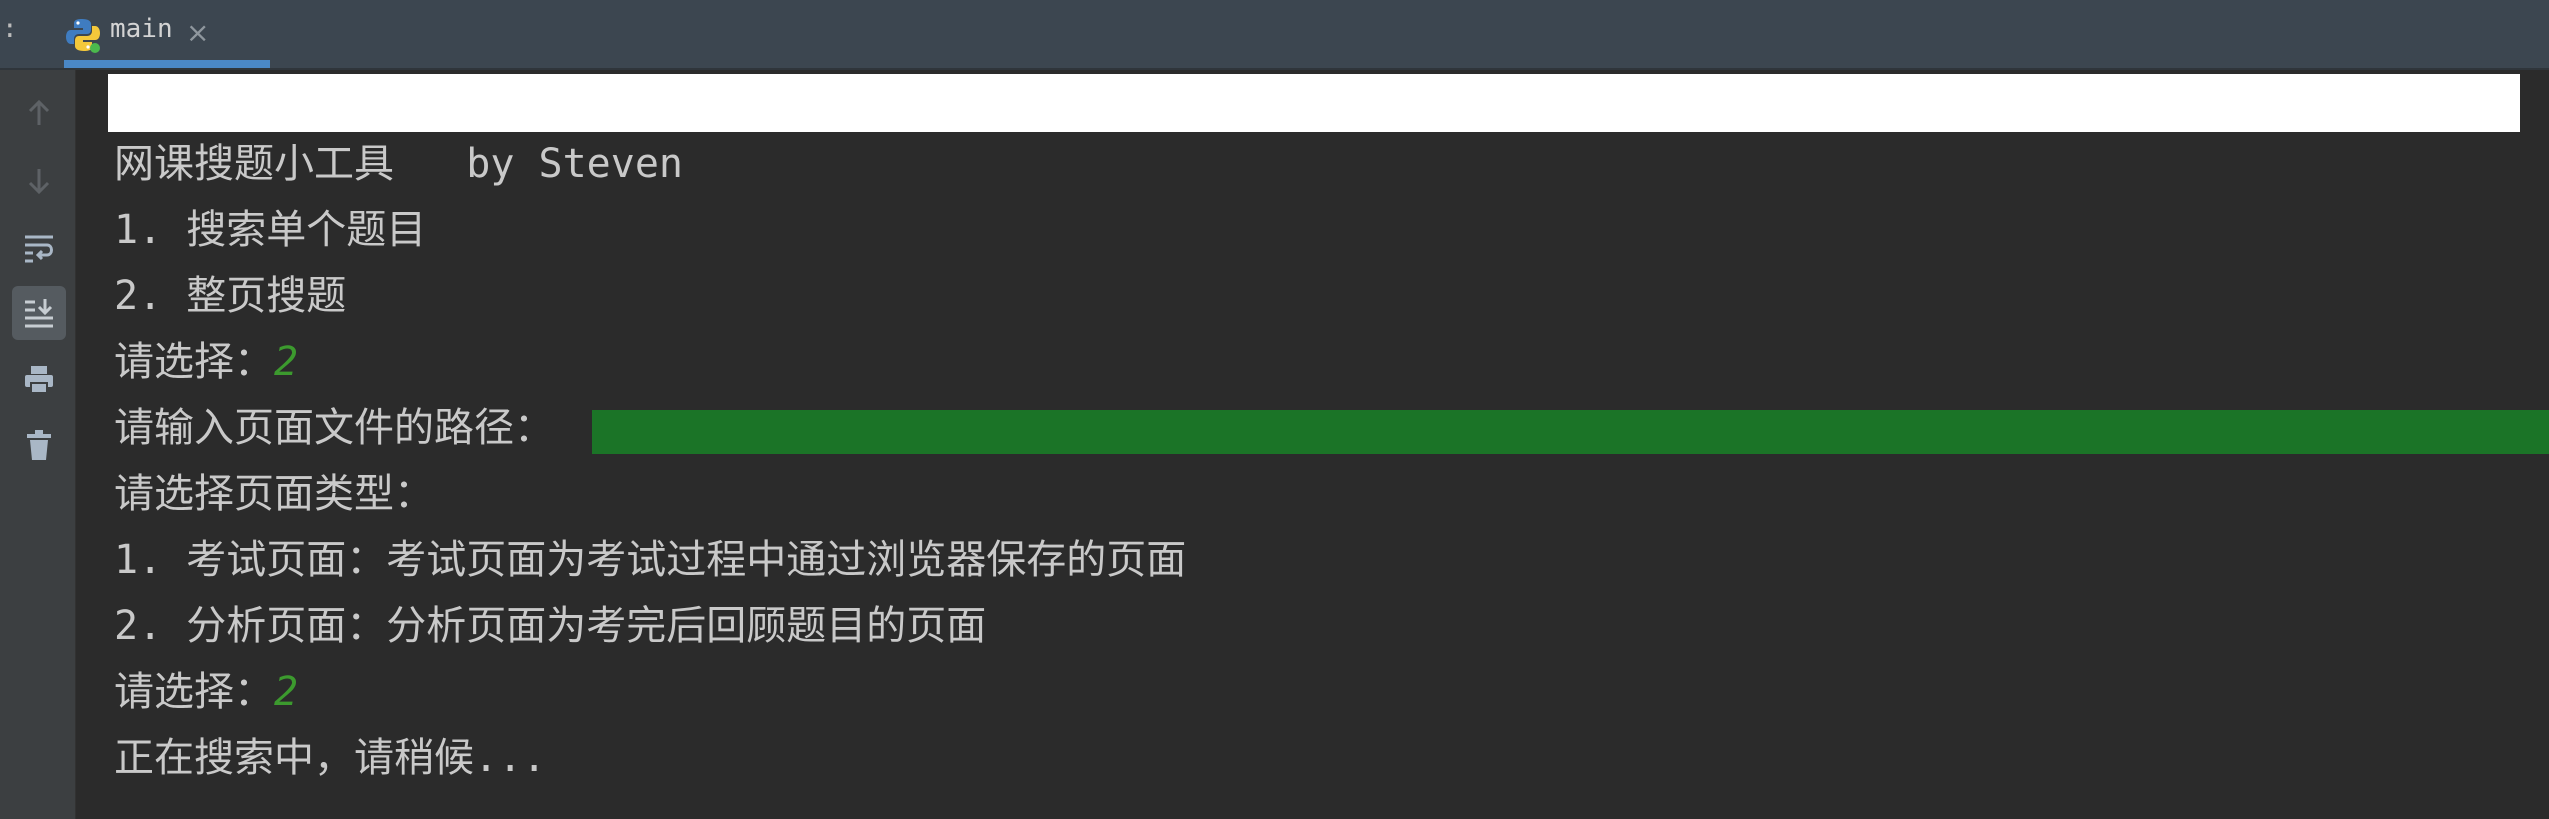  I want to click on console-line-option-2: 2. 整页搜题, so click(230, 296).